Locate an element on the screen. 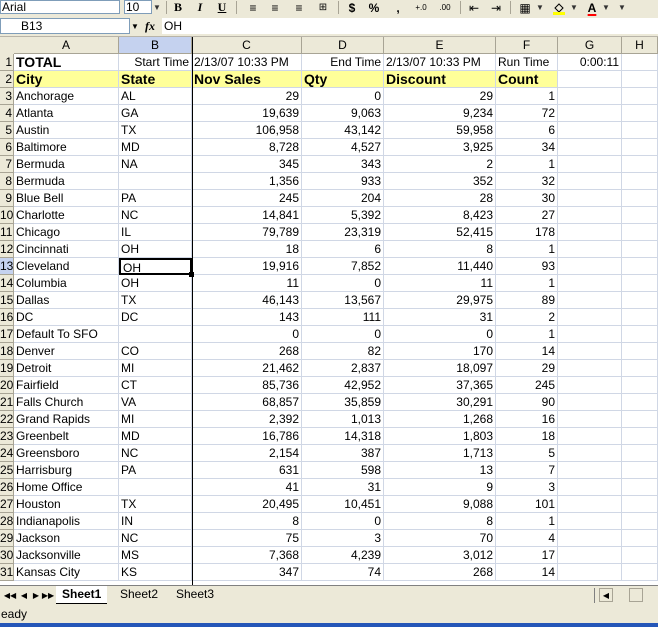 The height and width of the screenshot is (627, 658). cell: 6 is located at coordinates (343, 249).